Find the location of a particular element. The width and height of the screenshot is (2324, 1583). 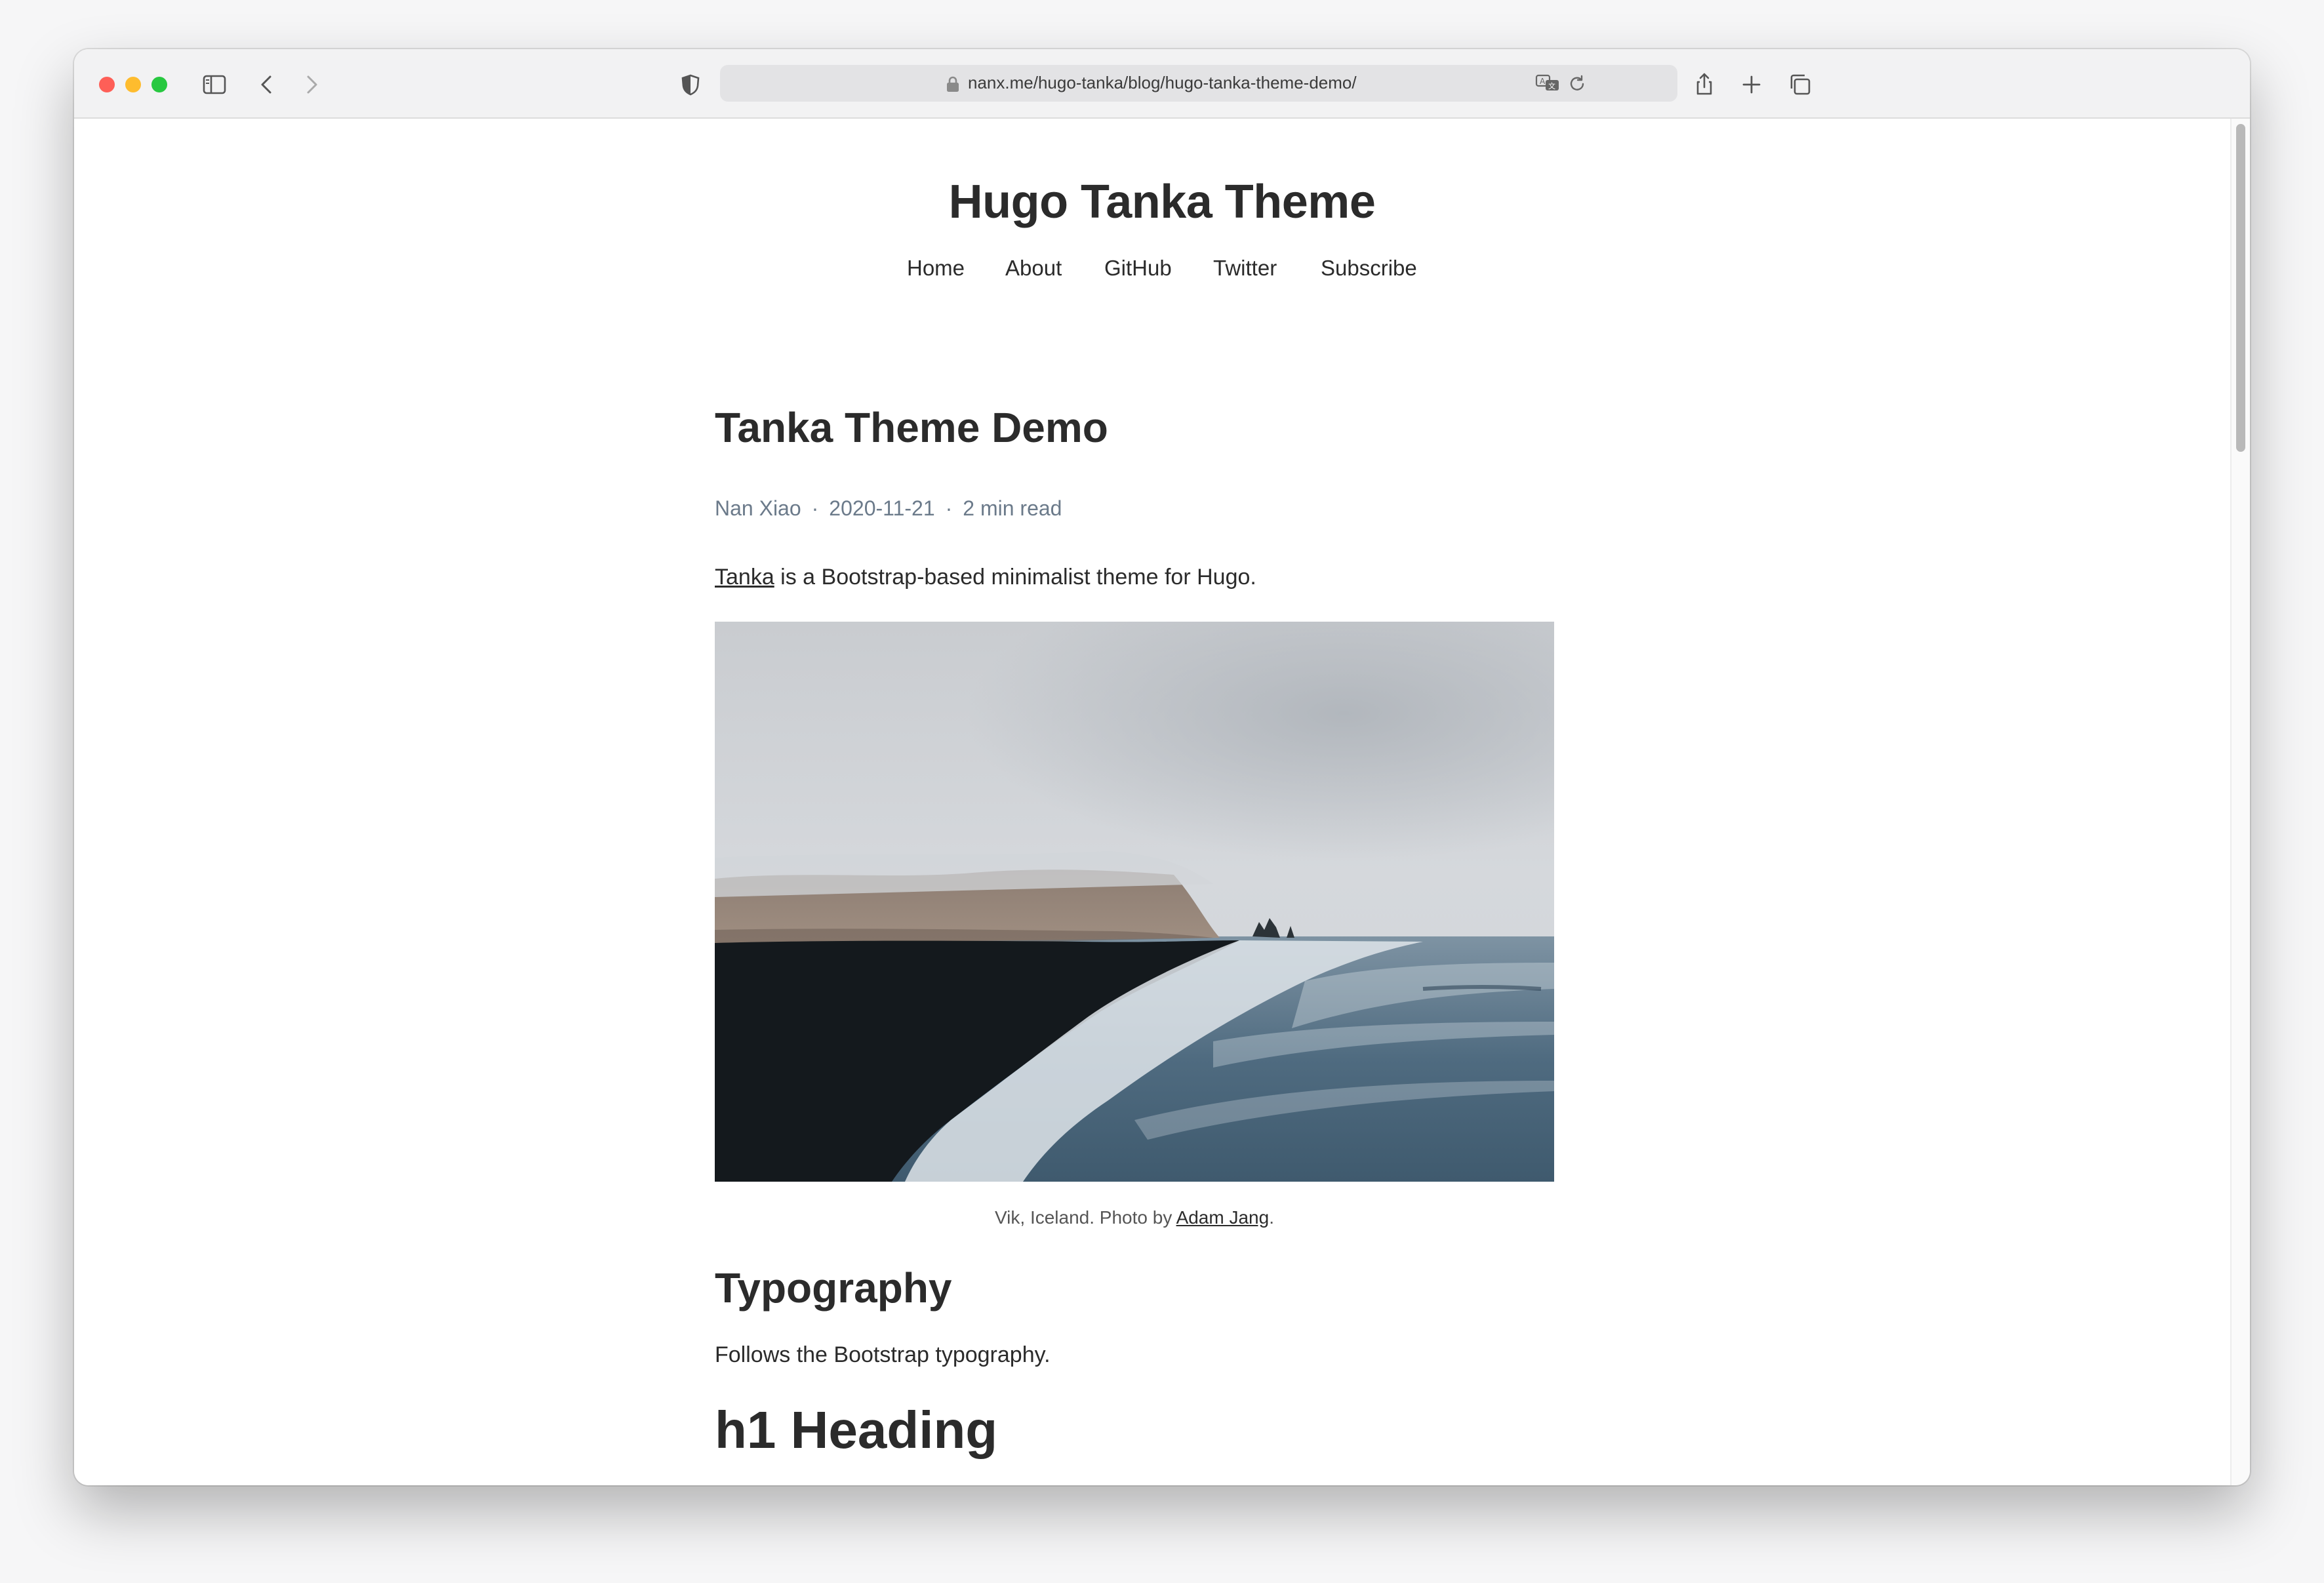

post-title: Tanka Theme Demo is located at coordinates (911, 428).